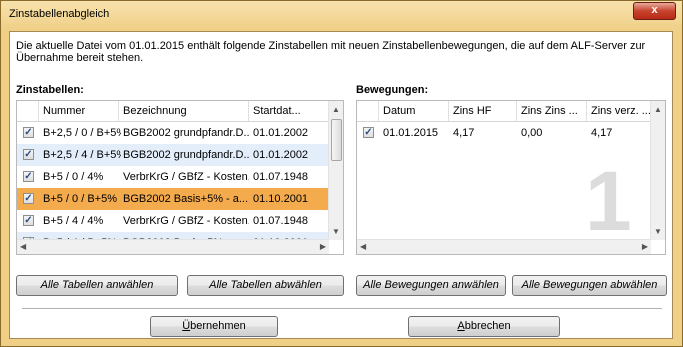  Describe the element at coordinates (73, 221) in the screenshot. I see `cell-nummer: B+5 / 4 / 4%` at that location.